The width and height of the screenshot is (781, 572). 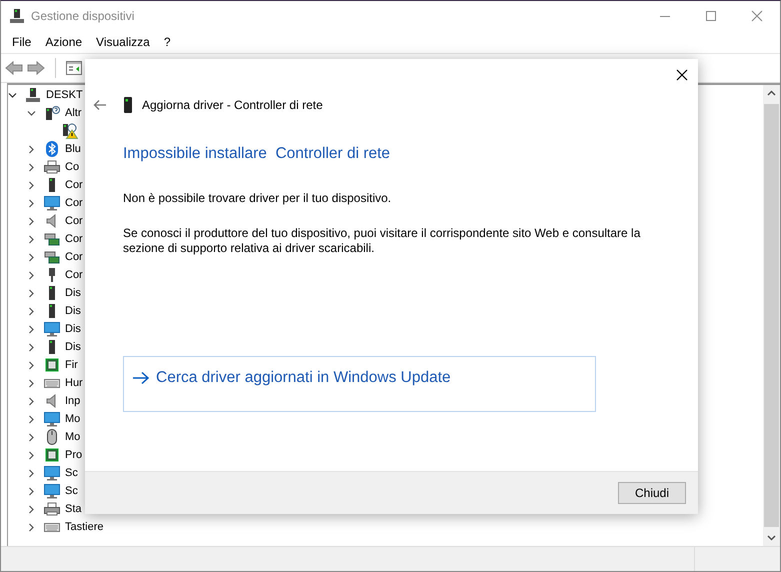 I want to click on menu-item: Azione, so click(x=64, y=42).